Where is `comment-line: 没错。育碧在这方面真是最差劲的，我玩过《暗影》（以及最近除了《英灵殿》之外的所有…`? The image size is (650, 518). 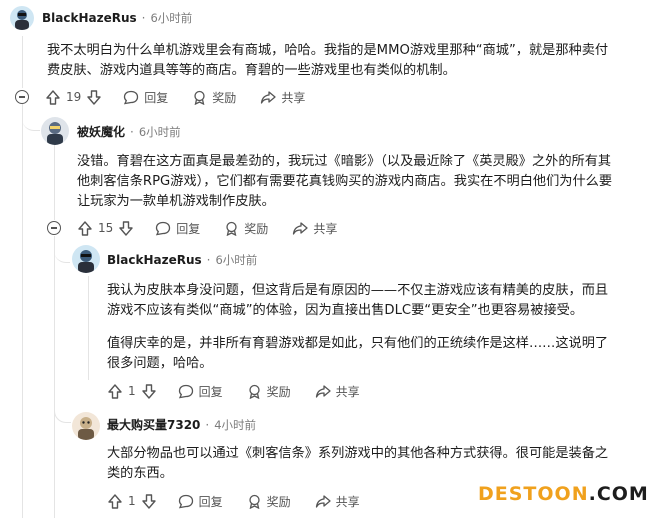
comment-line: 没错。育碧在这方面真是最差劲的，我玩过《暗影》（以及最近除了《英灵殿》之外的所有… is located at coordinates (344, 161).